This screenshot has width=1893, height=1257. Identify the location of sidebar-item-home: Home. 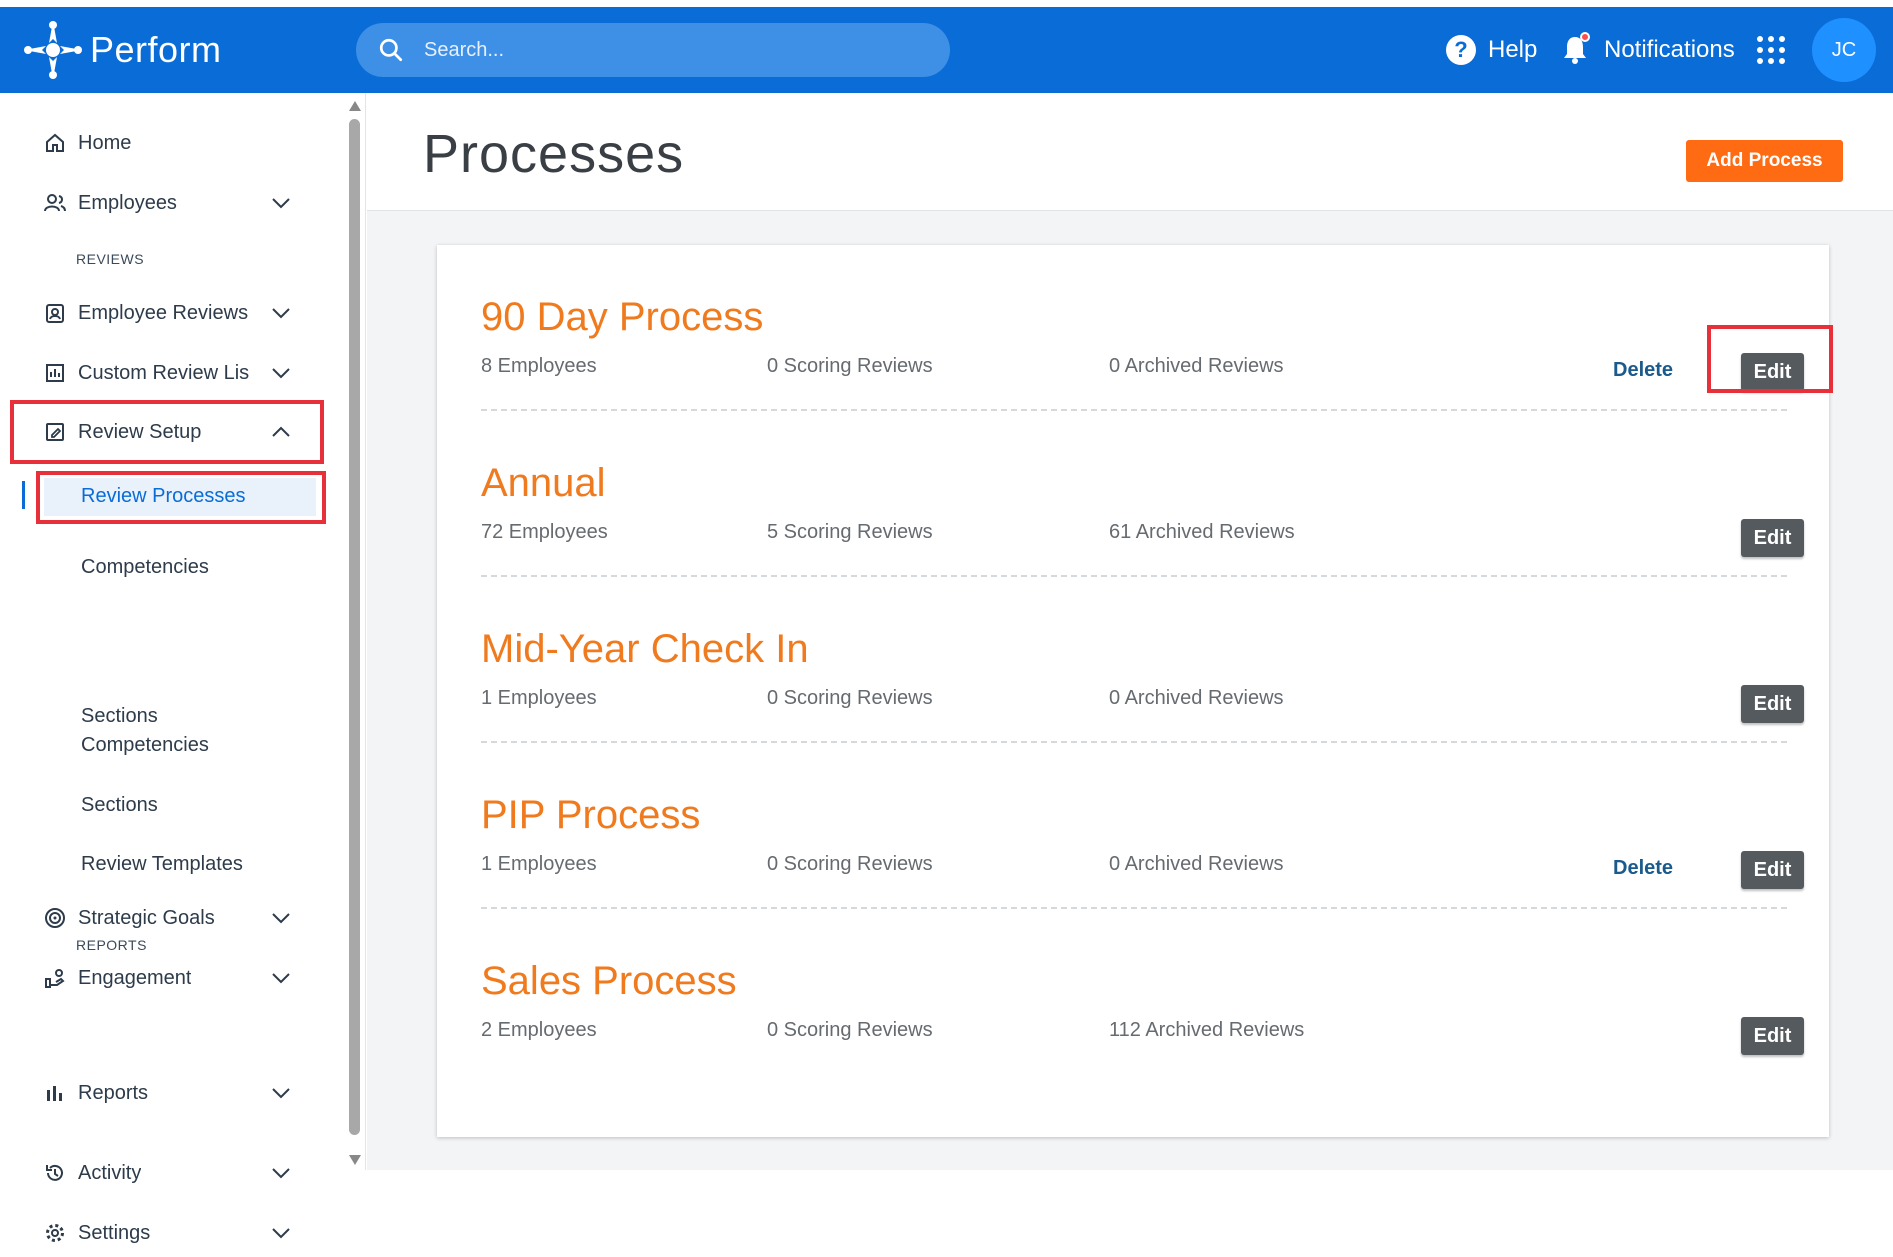
(155, 143).